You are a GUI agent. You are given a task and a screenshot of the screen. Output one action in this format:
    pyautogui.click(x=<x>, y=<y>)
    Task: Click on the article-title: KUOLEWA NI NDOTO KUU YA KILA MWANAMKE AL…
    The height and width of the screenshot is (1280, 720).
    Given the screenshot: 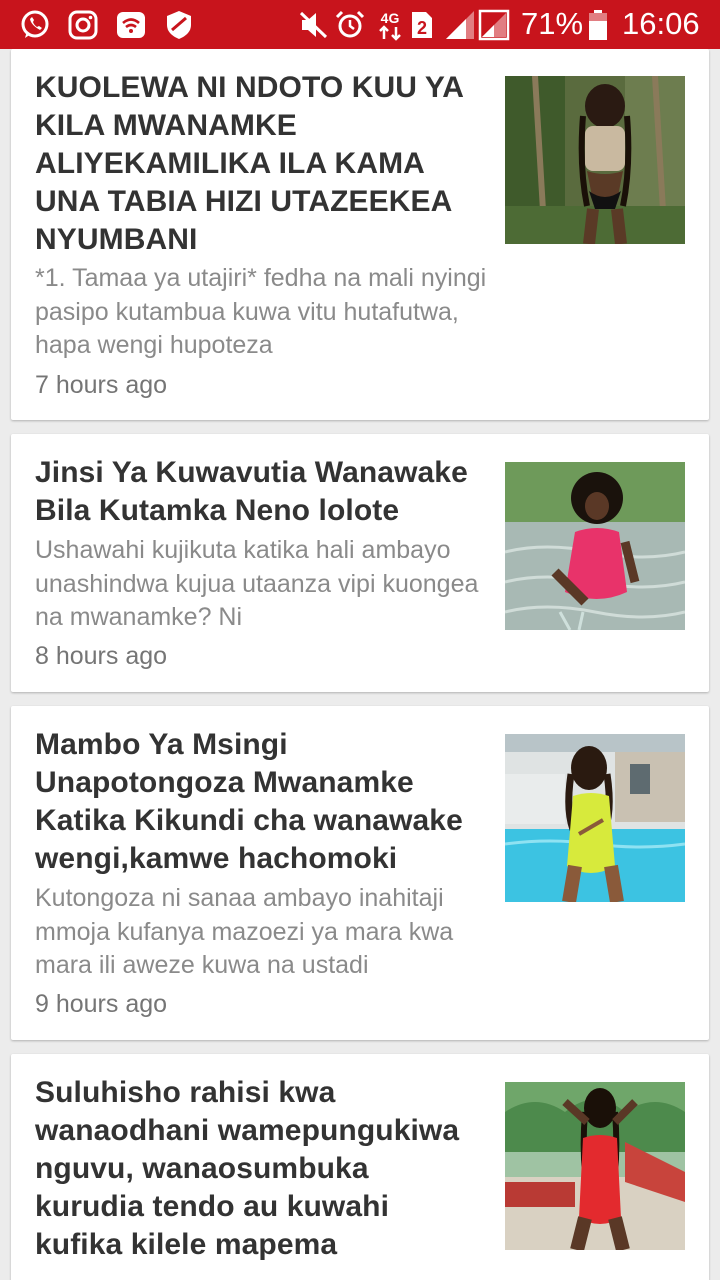 What is the action you would take?
    pyautogui.click(x=255, y=164)
    